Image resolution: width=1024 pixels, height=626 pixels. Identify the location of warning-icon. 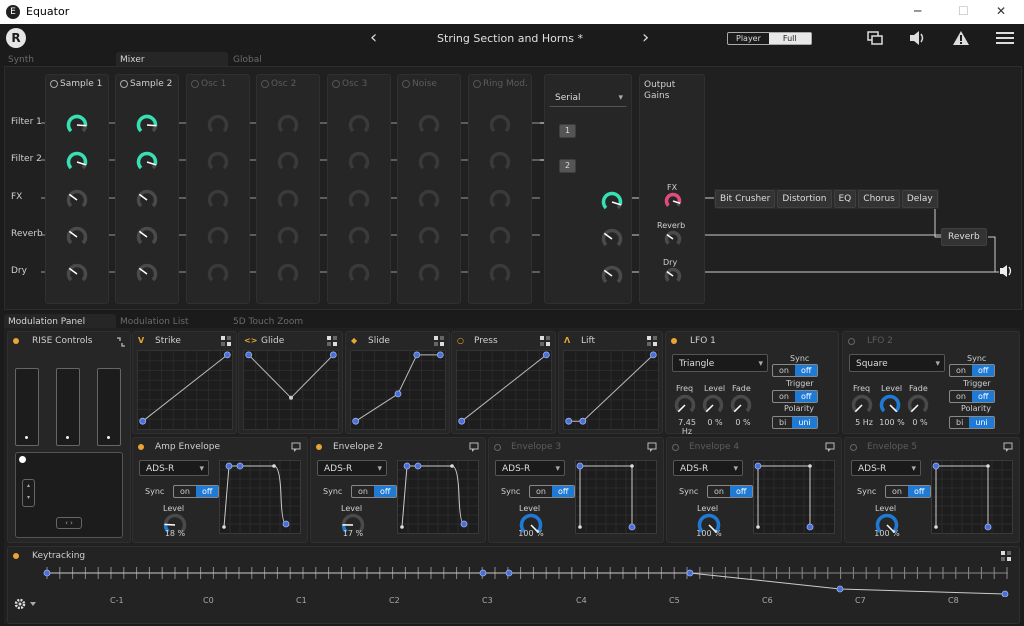
(961, 38).